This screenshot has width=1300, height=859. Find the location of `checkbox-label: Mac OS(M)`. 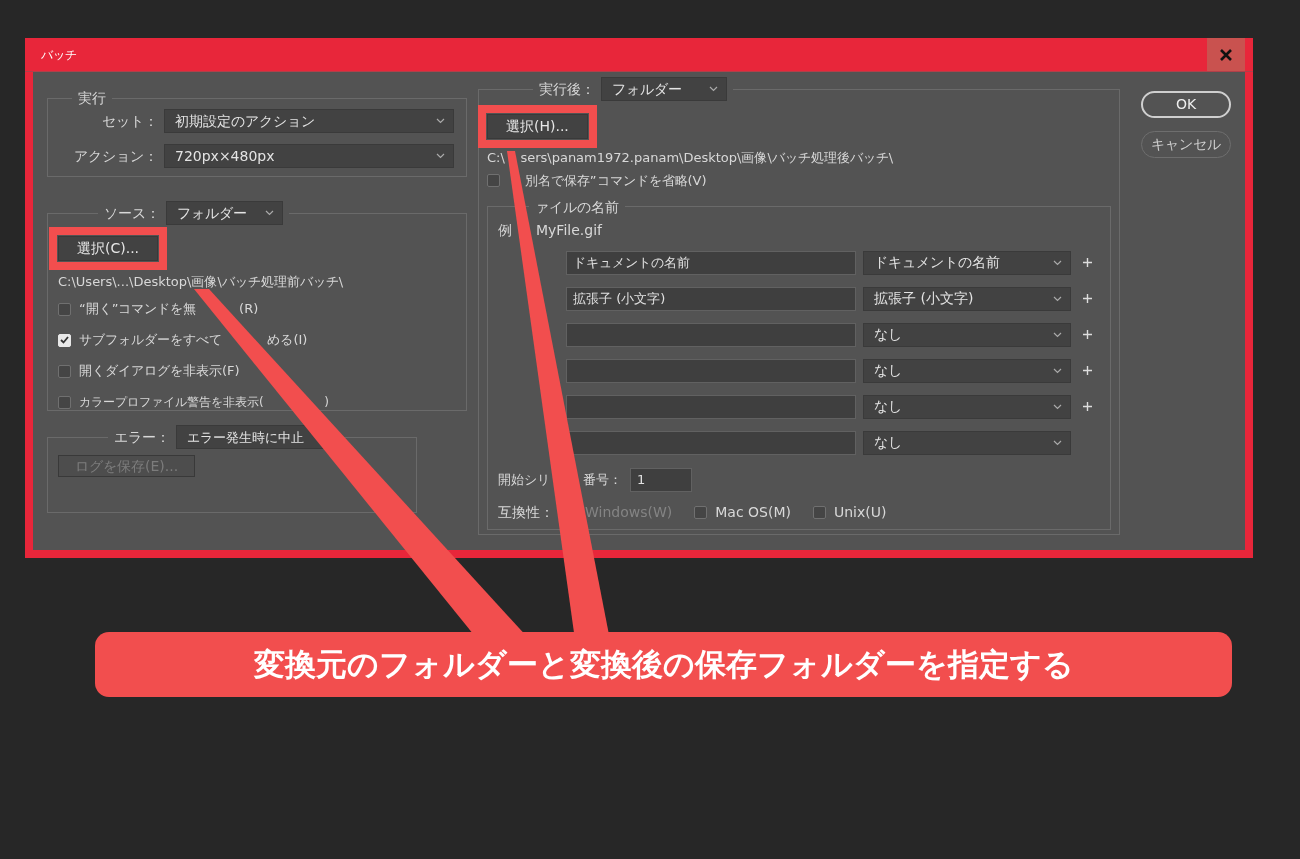

checkbox-label: Mac OS(M) is located at coordinates (753, 512).